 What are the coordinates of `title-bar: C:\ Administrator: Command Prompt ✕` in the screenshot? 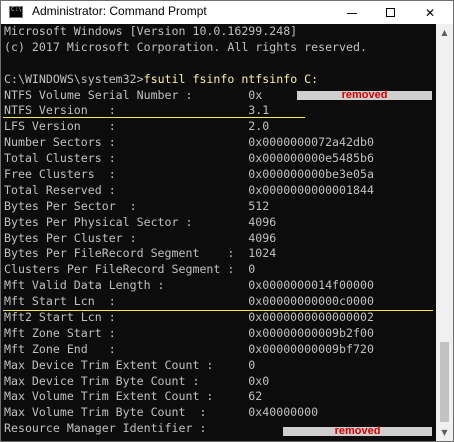 It's located at (227, 12).